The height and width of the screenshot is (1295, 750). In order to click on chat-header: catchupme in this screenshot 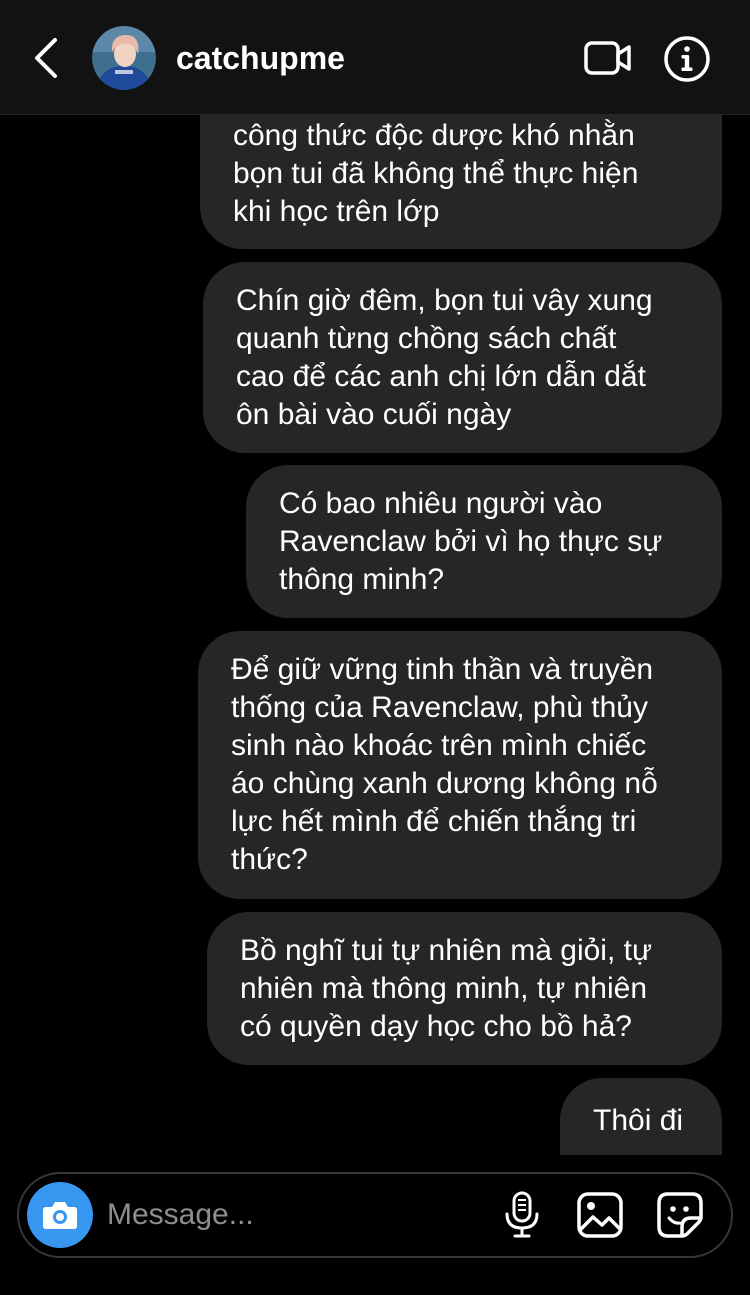, I will do `click(375, 57)`.